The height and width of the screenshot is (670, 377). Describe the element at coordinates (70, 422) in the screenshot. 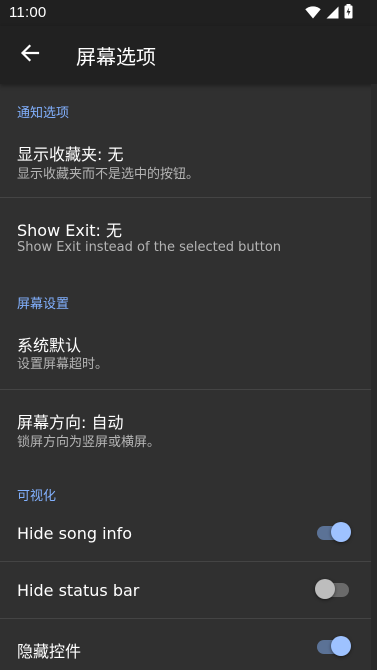

I see `pref-title: 屏幕方向: 自动` at that location.